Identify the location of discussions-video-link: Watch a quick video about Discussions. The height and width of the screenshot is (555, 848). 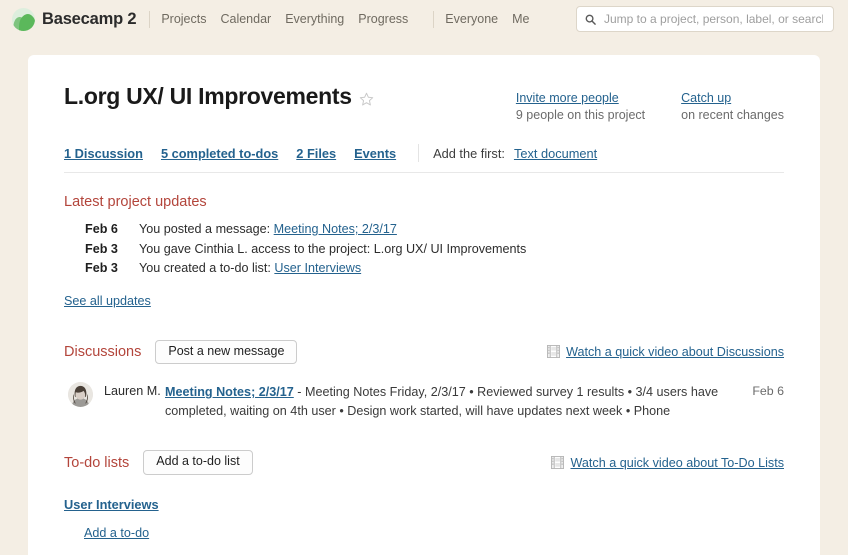
(675, 352).